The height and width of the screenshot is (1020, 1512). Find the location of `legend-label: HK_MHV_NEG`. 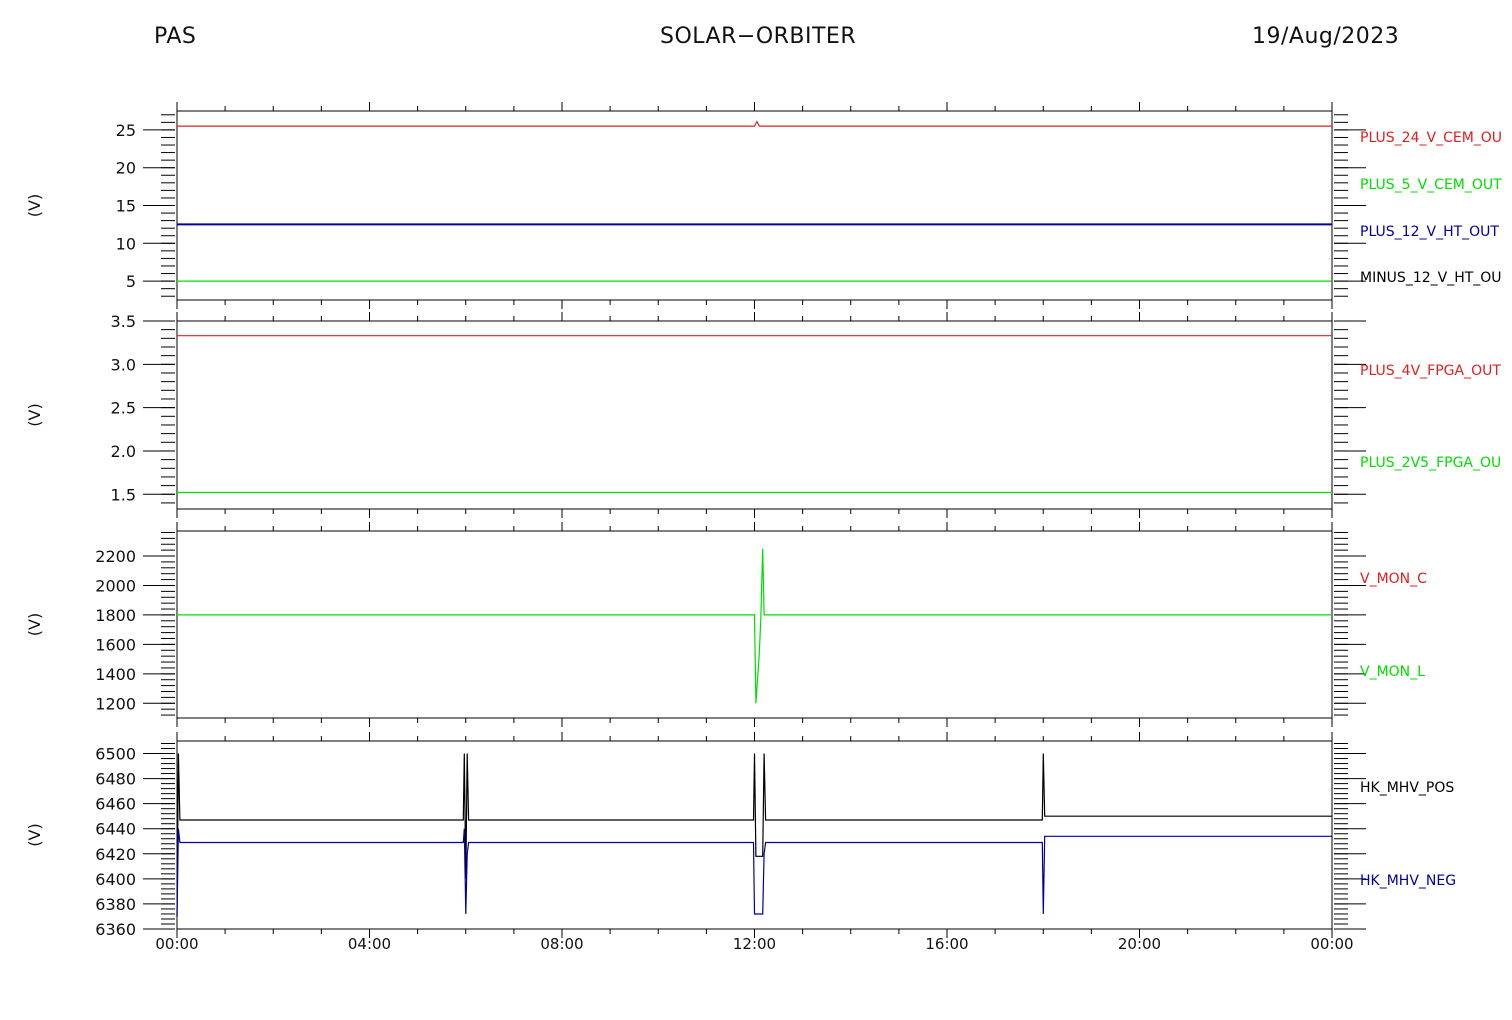

legend-label: HK_MHV_NEG is located at coordinates (1408, 881).